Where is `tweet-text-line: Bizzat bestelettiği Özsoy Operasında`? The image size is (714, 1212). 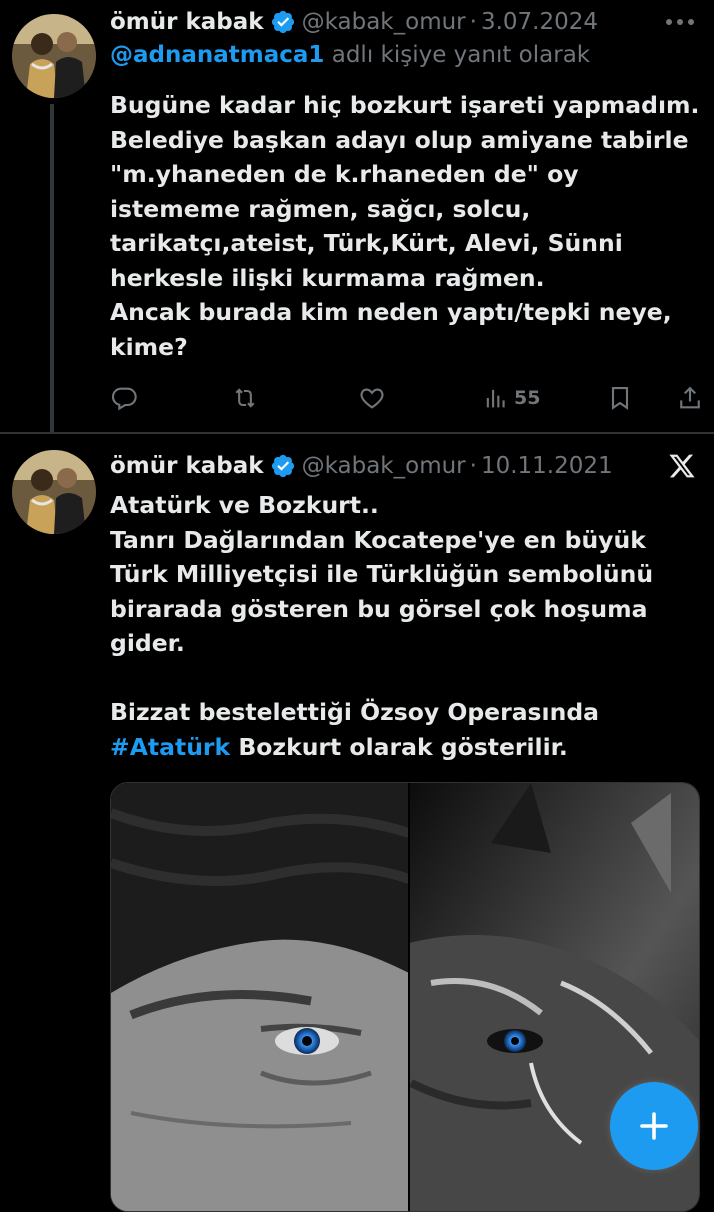
tweet-text-line: Bizzat bestelettiği Özsoy Operasında is located at coordinates (355, 712).